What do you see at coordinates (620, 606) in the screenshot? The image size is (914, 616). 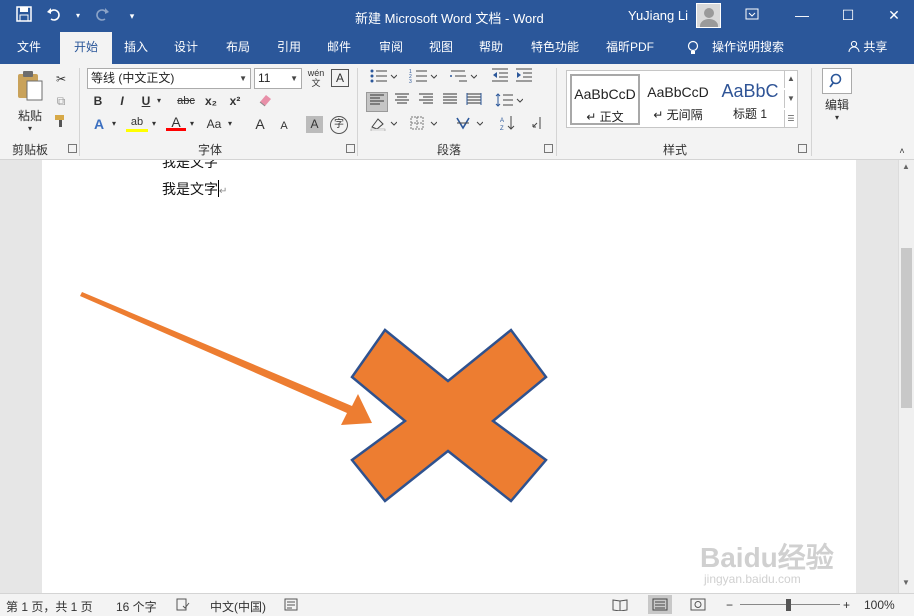 I see `read-mode-icon` at bounding box center [620, 606].